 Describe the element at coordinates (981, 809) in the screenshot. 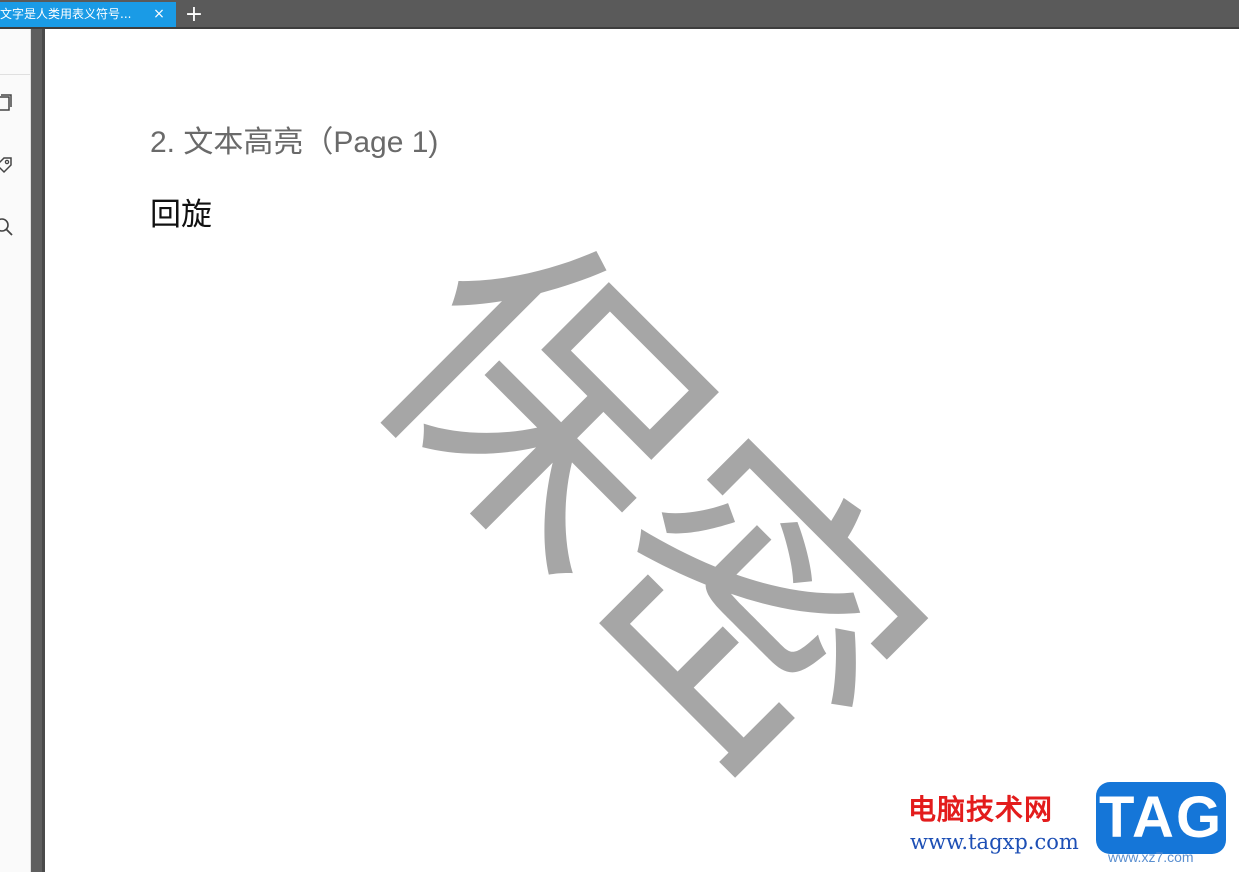

I see `site-name: 电脑技术网` at that location.